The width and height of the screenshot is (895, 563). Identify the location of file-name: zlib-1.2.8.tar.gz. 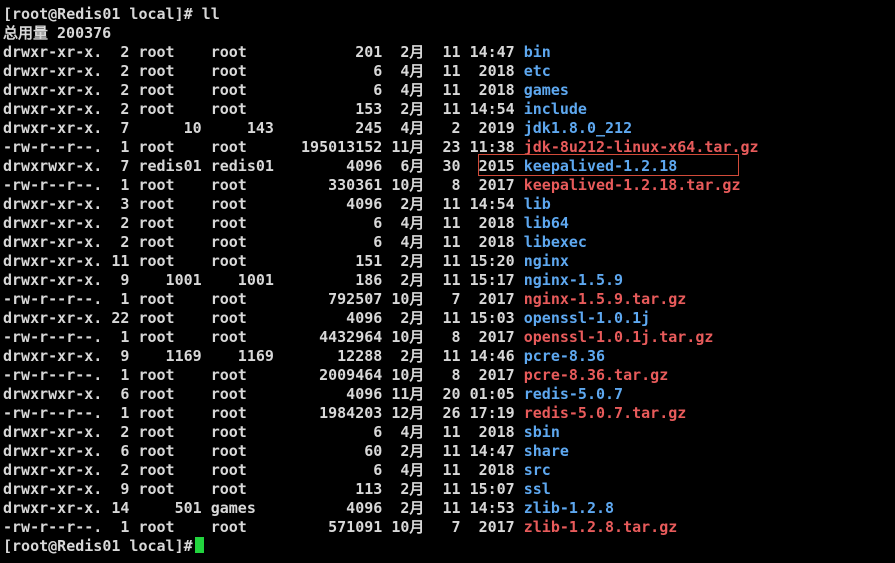
(601, 527).